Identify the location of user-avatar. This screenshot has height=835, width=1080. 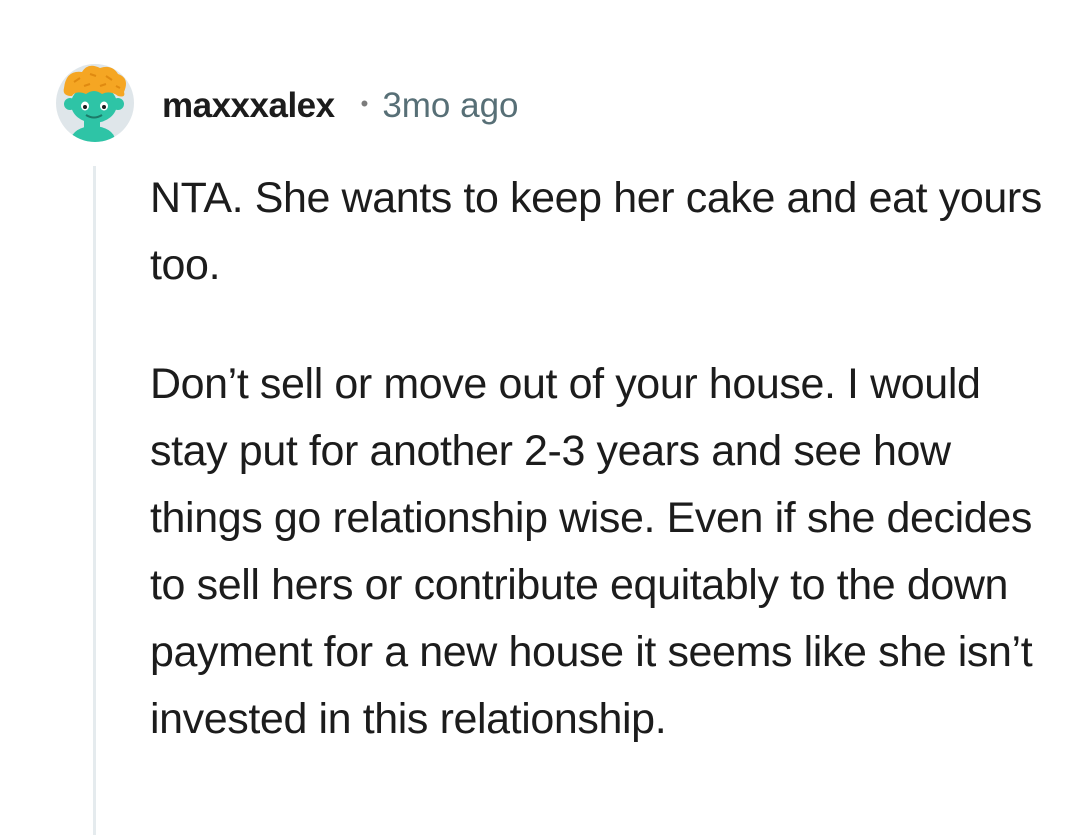
(95, 103).